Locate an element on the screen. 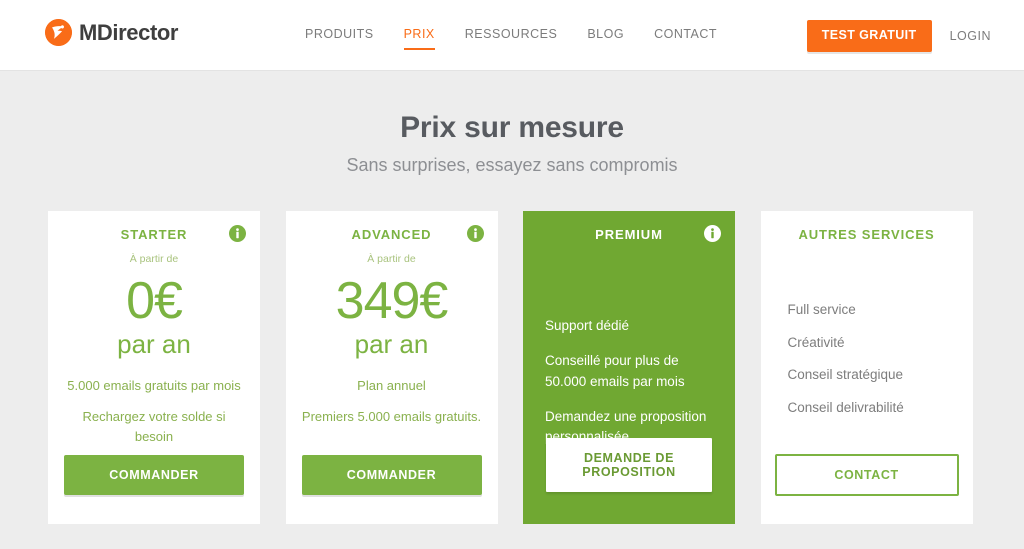  commander-button-starter: COMMANDER is located at coordinates (154, 475).